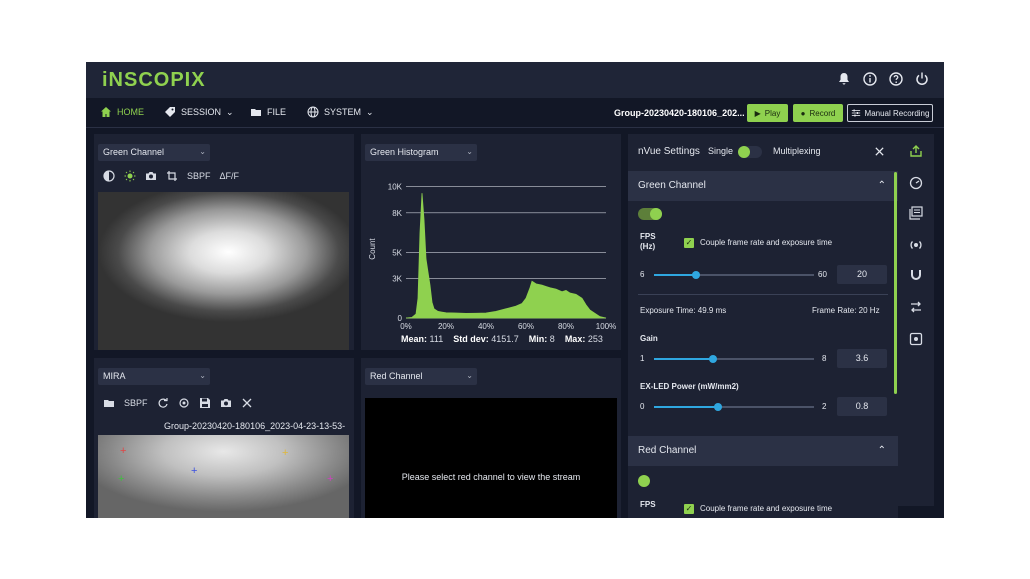  Describe the element at coordinates (123, 451) in the screenshot. I see `red-marker: +` at that location.